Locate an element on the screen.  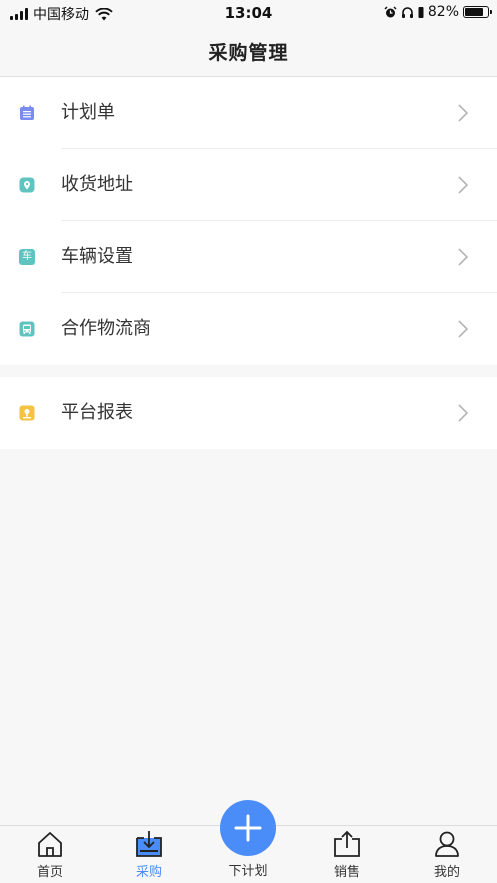
purchase-icon is located at coordinates (149, 844).